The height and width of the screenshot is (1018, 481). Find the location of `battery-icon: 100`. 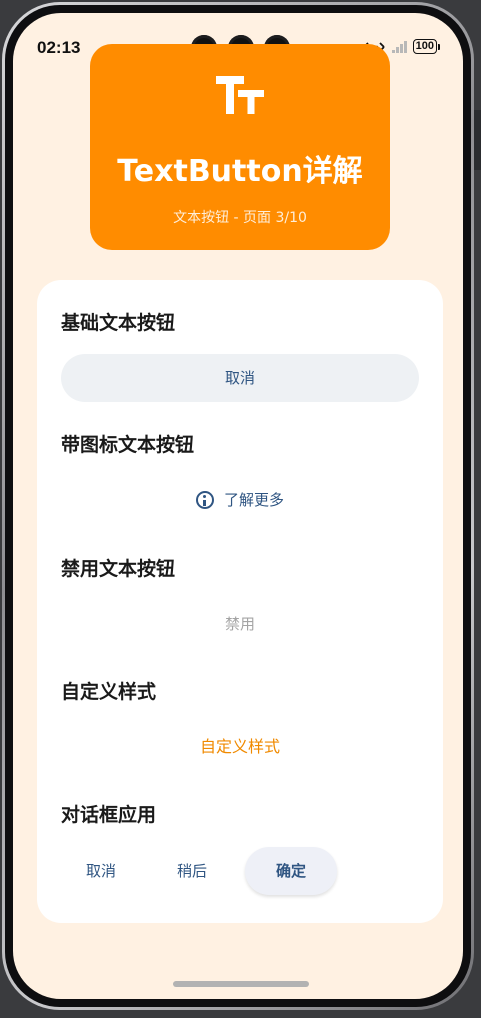

battery-icon: 100 is located at coordinates (426, 46).